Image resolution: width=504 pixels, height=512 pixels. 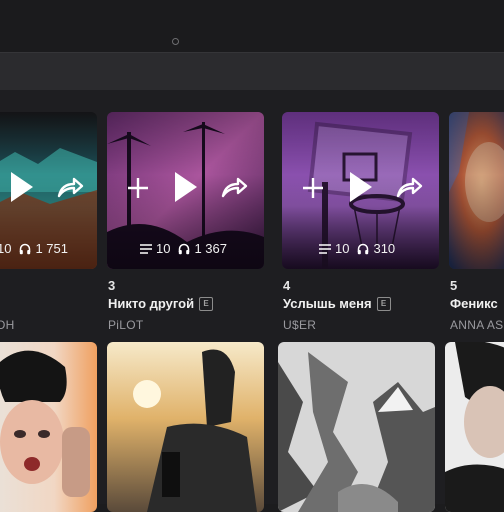 I want to click on album-title: Никто другой, so click(x=151, y=303).